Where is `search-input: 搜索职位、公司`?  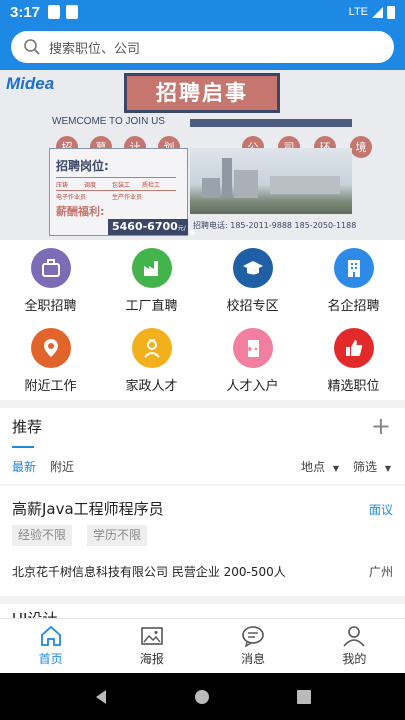 search-input: 搜索职位、公司 is located at coordinates (202, 47).